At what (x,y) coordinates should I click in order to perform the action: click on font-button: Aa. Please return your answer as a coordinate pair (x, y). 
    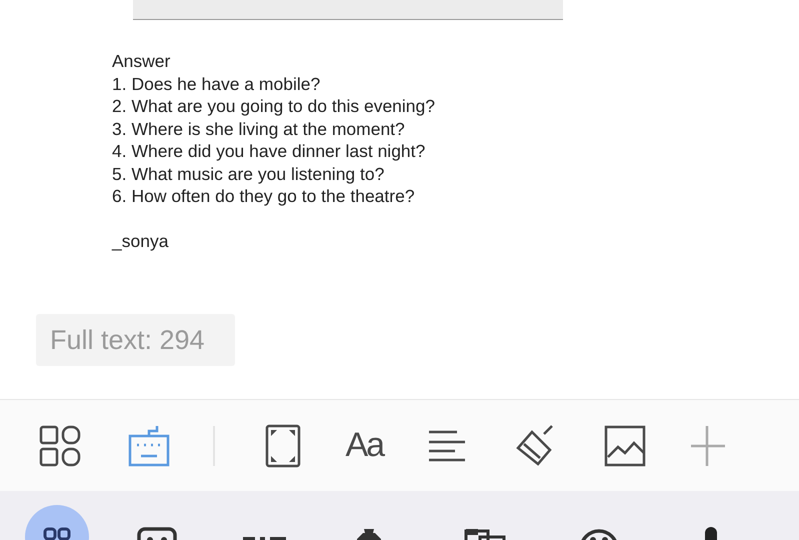
    Looking at the image, I should click on (365, 446).